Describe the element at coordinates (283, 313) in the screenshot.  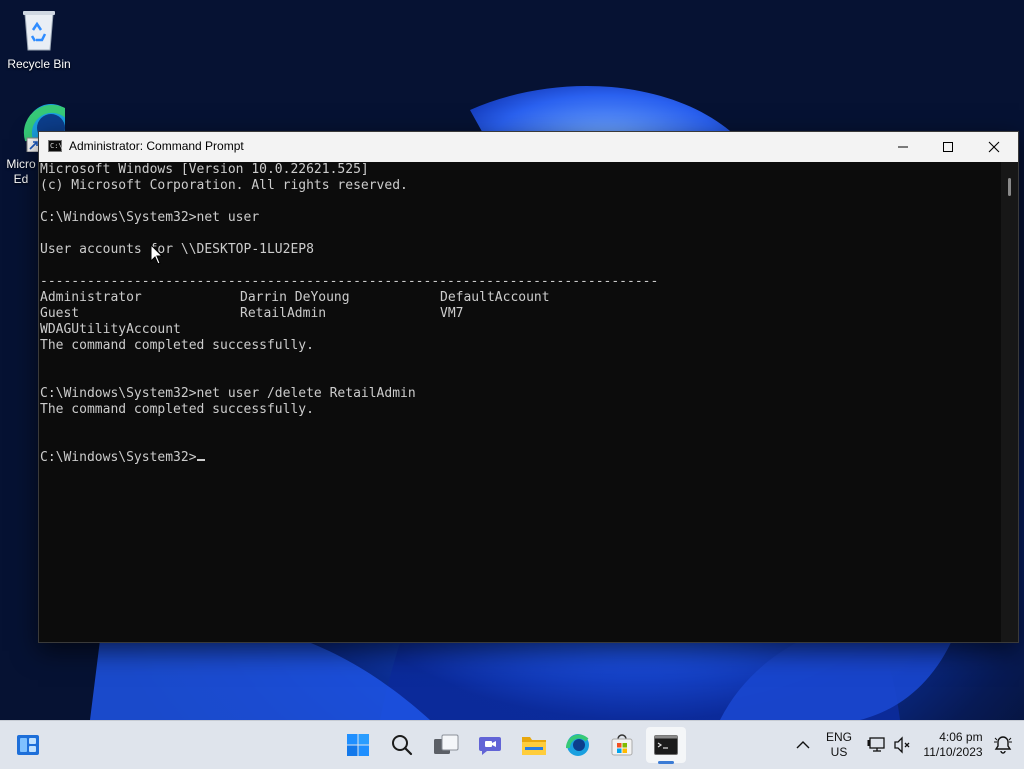
I see `account-name: RetailAdmin` at that location.